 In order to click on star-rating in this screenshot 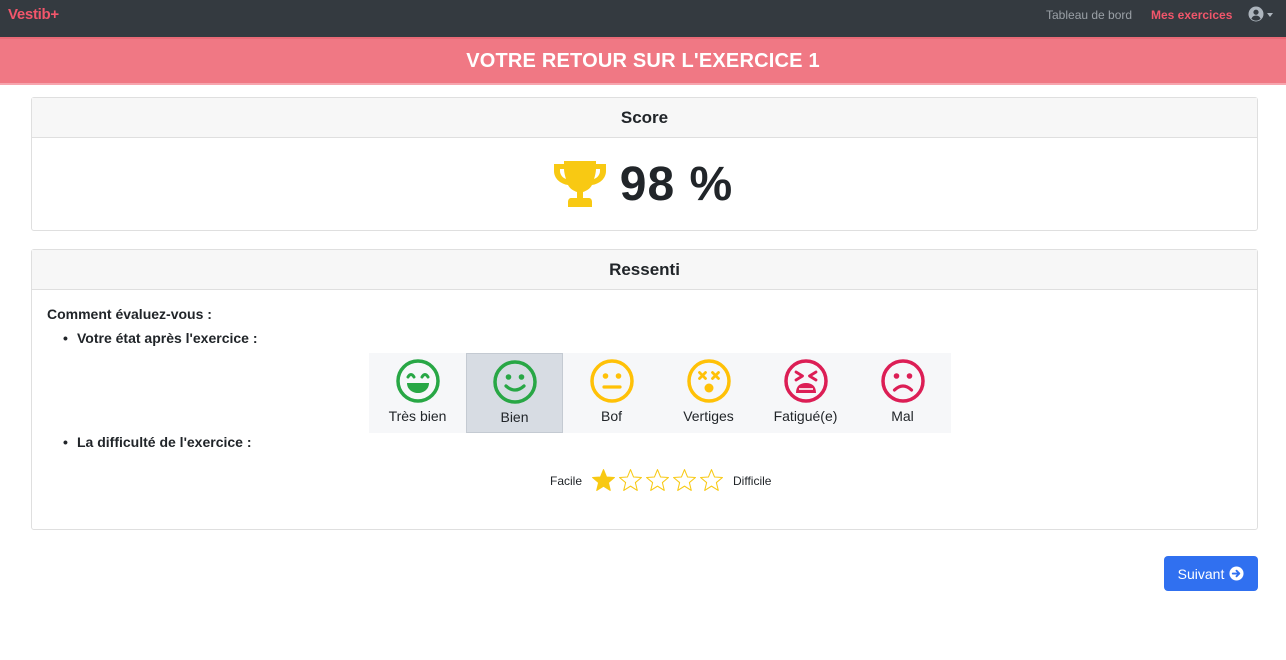, I will do `click(657, 480)`.